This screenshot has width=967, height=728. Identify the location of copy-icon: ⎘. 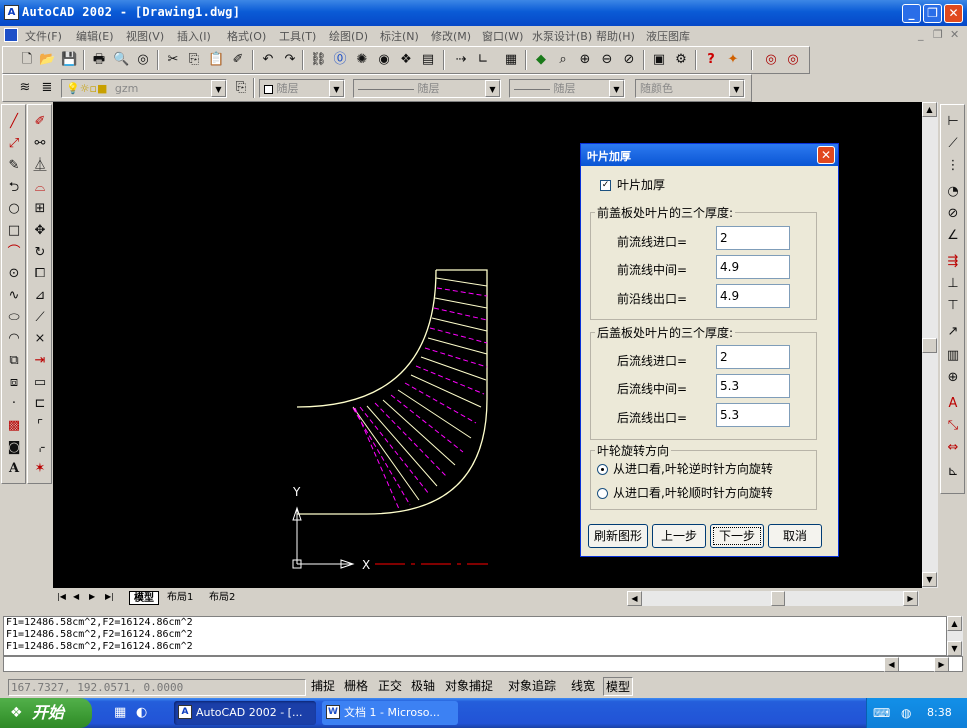
(194, 60).